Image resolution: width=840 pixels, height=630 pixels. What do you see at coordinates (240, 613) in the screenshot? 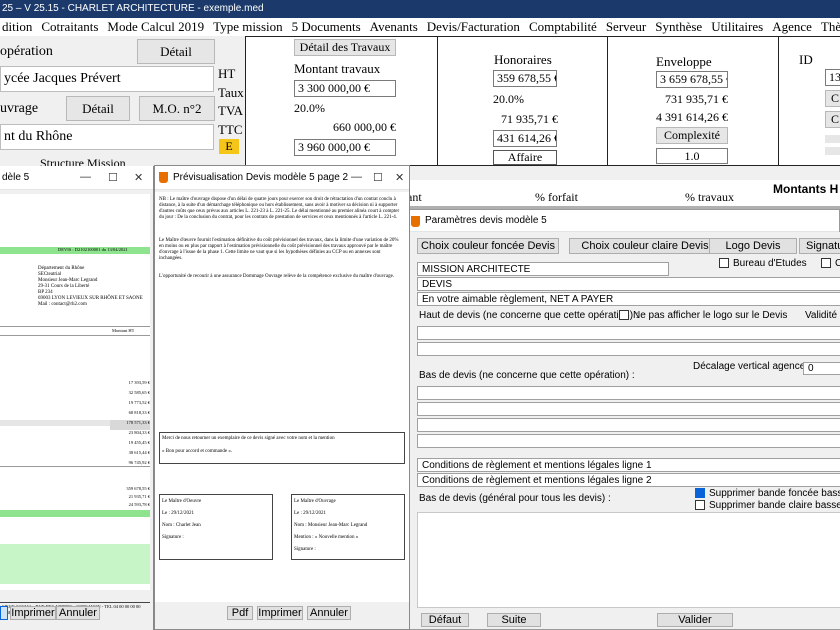
I see `pdf-button: Pdf` at bounding box center [240, 613].